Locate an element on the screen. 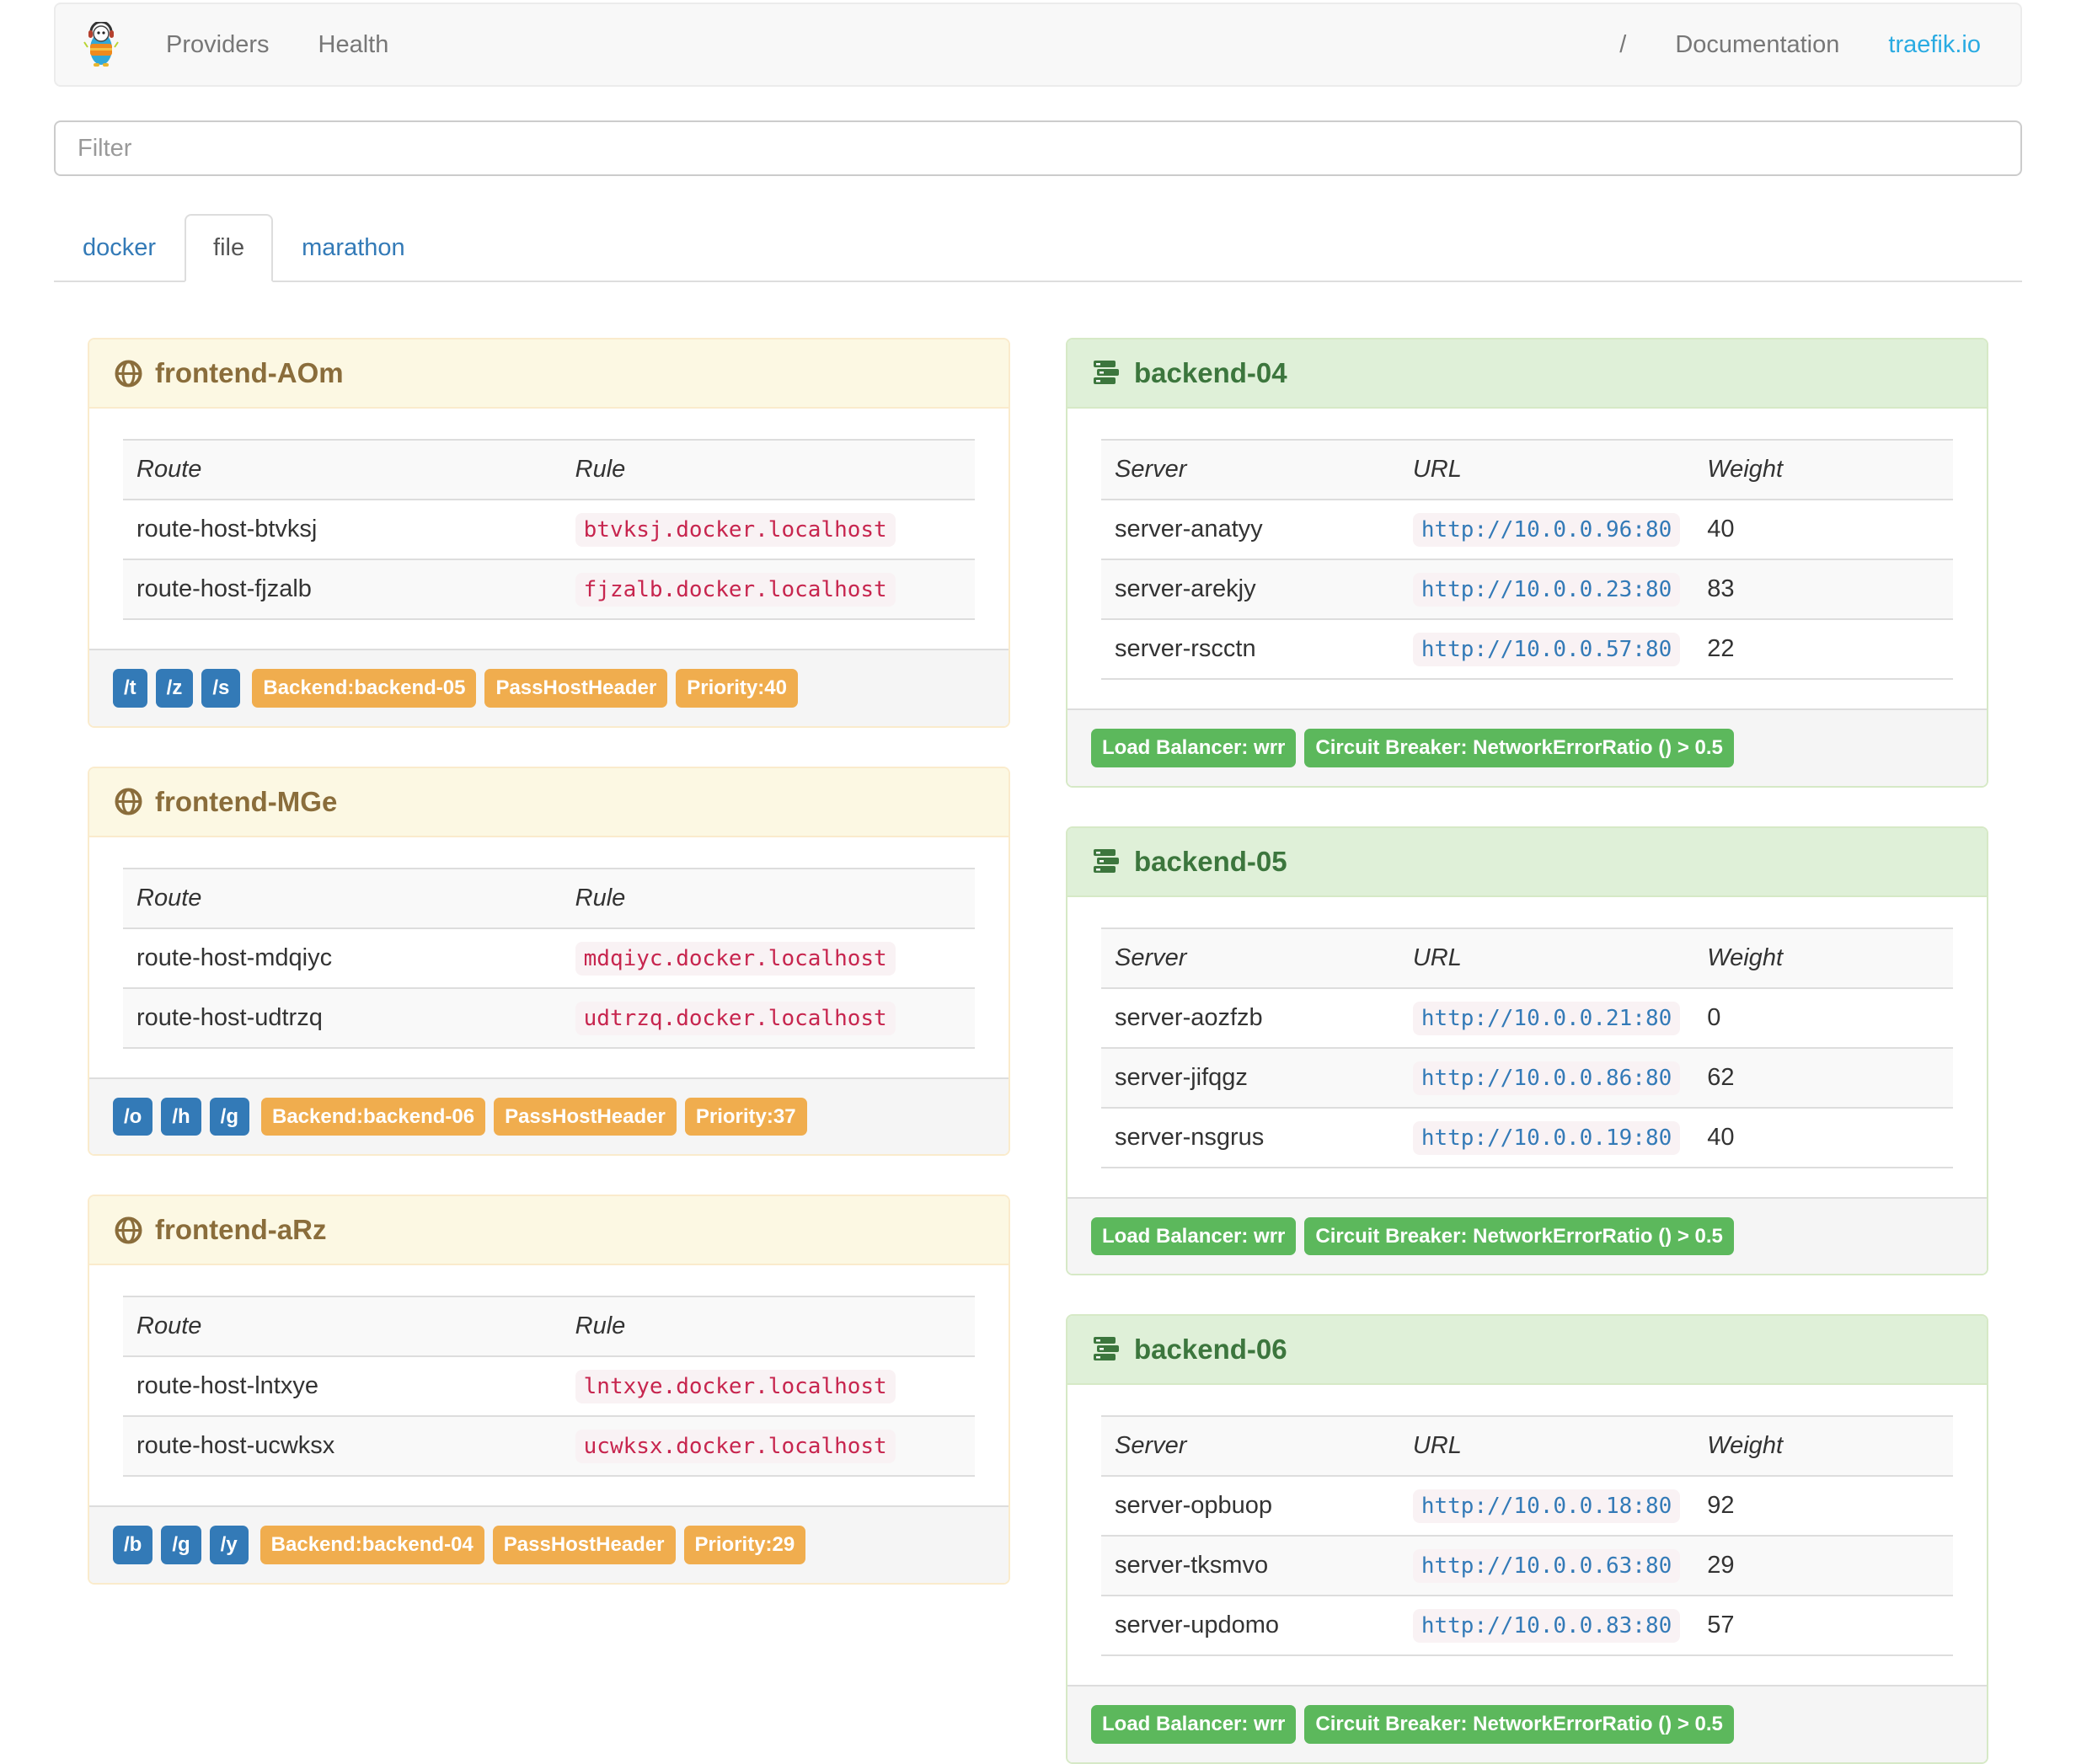 Image resolution: width=2076 pixels, height=1764 pixels. server-url-link: http://10.0.0.63:80 is located at coordinates (1546, 1566).